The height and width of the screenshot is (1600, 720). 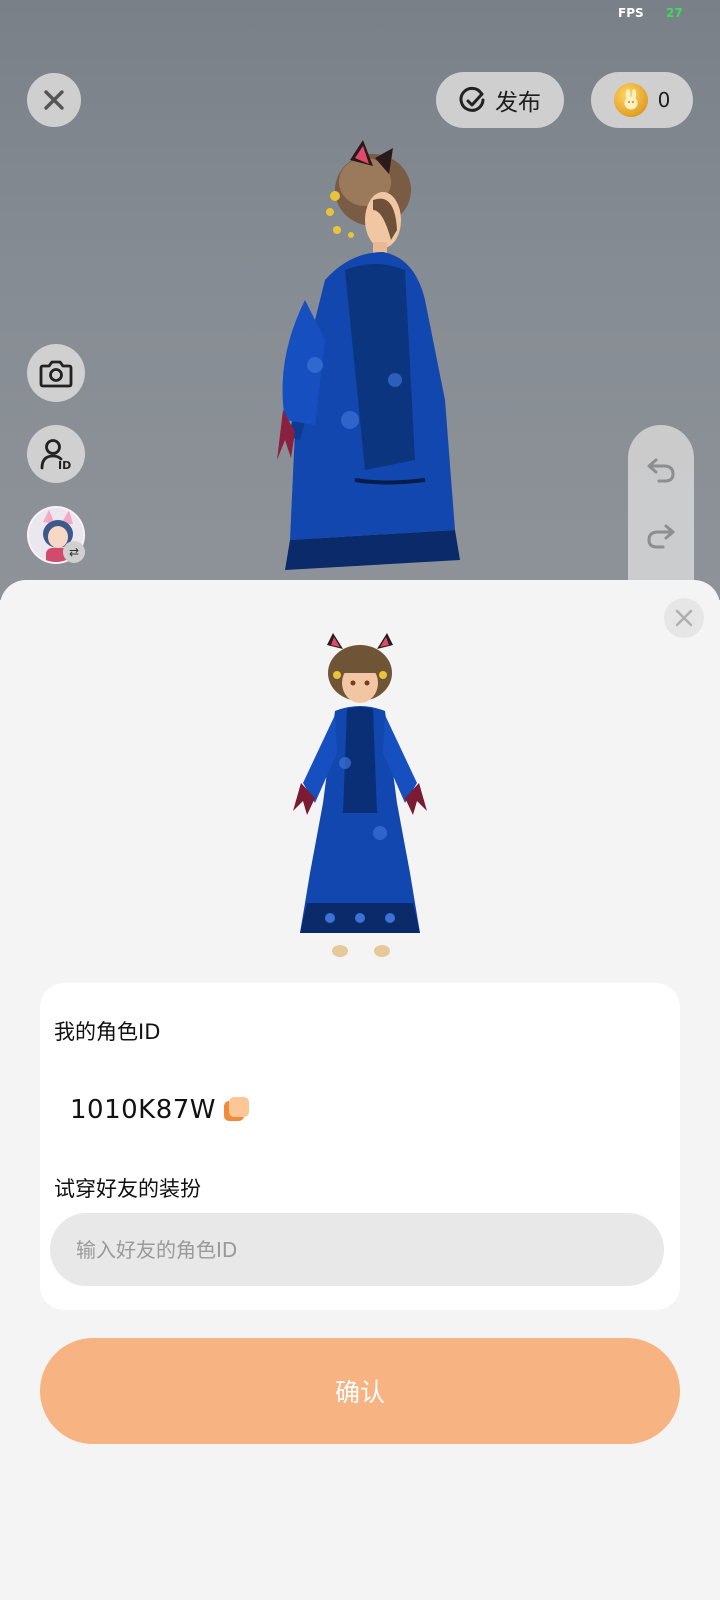 What do you see at coordinates (368, 355) in the screenshot?
I see `character-model-side-view` at bounding box center [368, 355].